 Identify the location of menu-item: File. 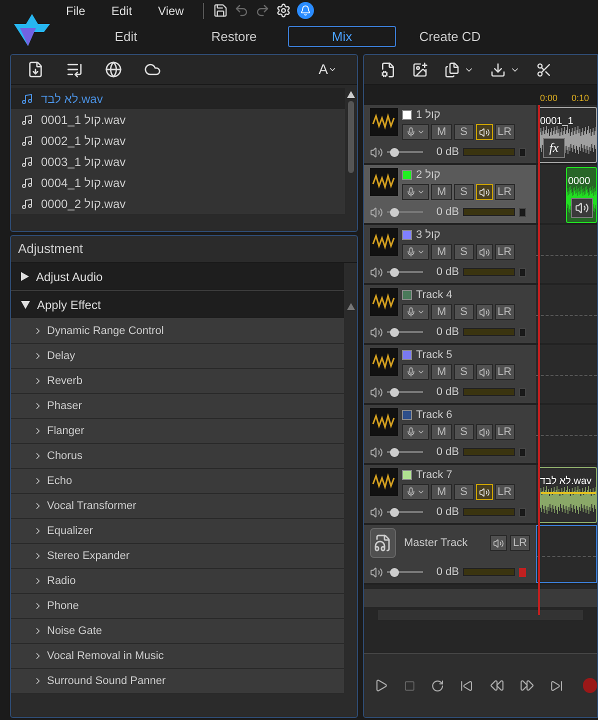
(75, 11).